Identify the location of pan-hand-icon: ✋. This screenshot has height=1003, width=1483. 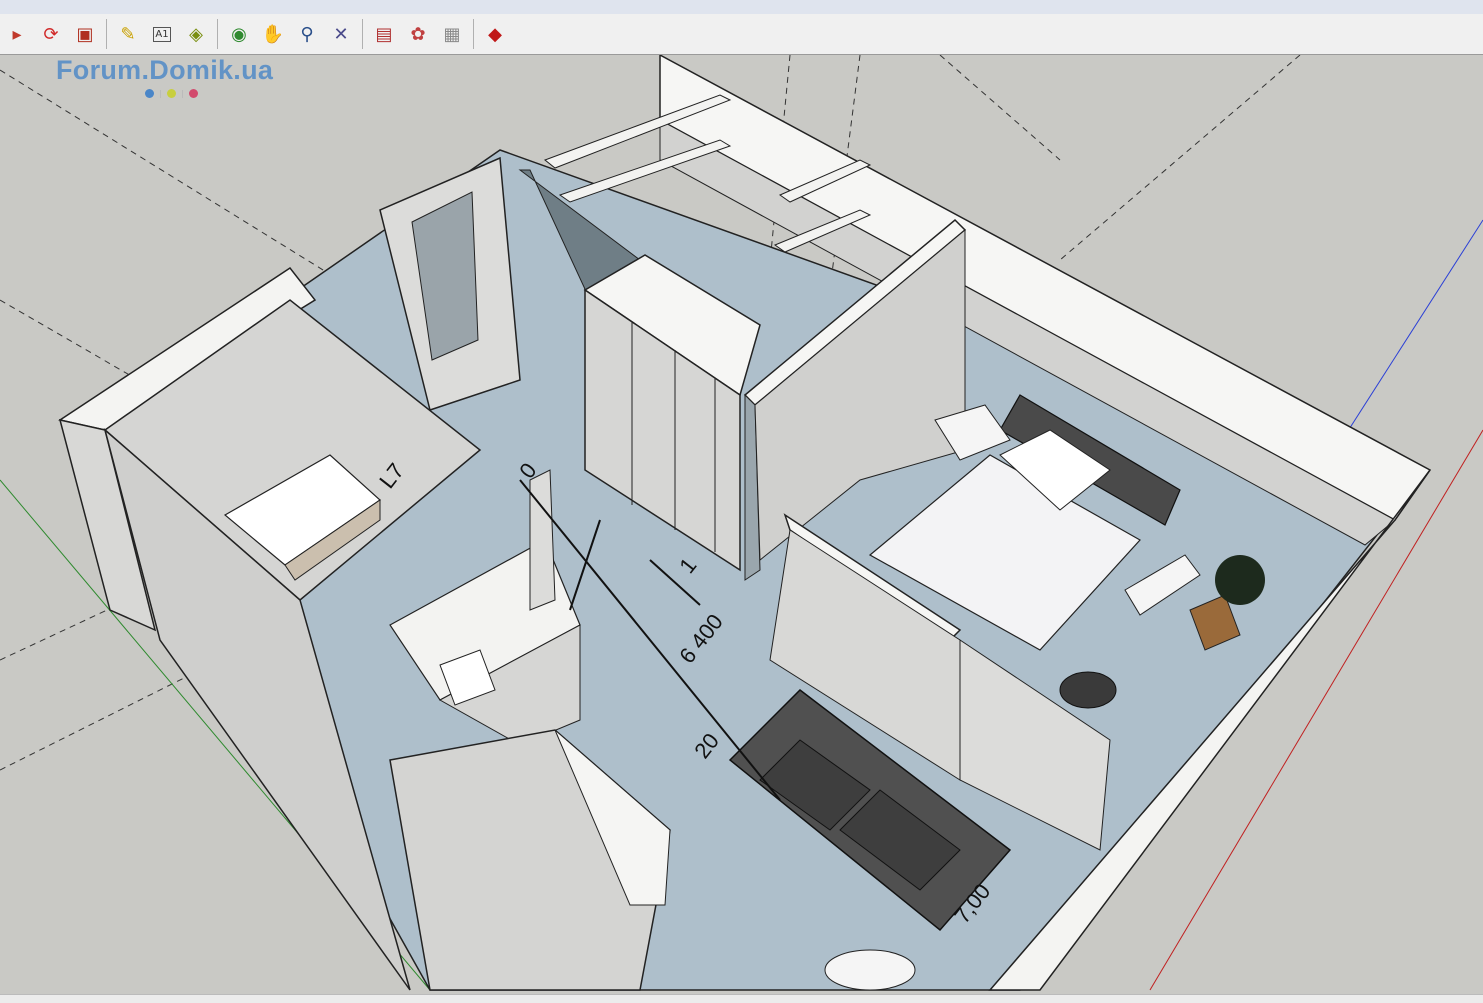
(273, 34).